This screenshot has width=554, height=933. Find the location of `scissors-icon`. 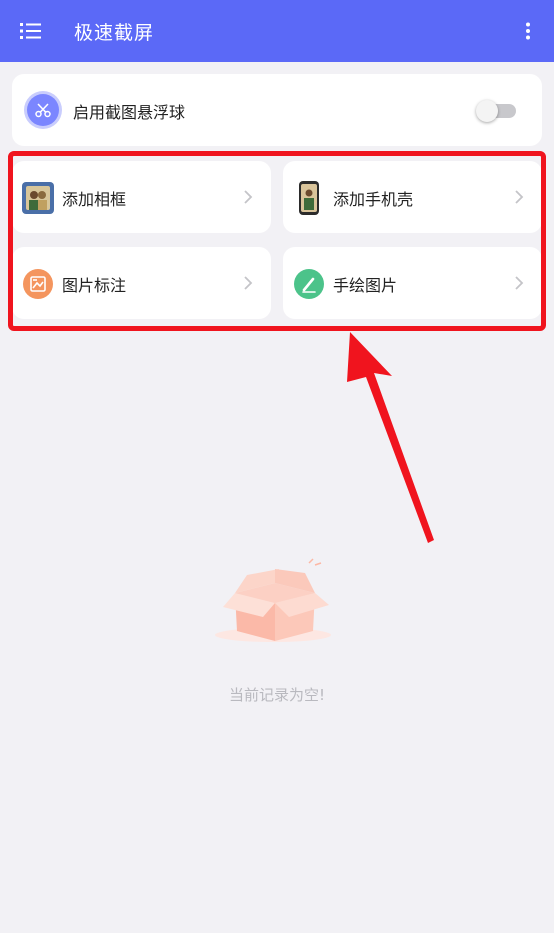

scissors-icon is located at coordinates (43, 110).